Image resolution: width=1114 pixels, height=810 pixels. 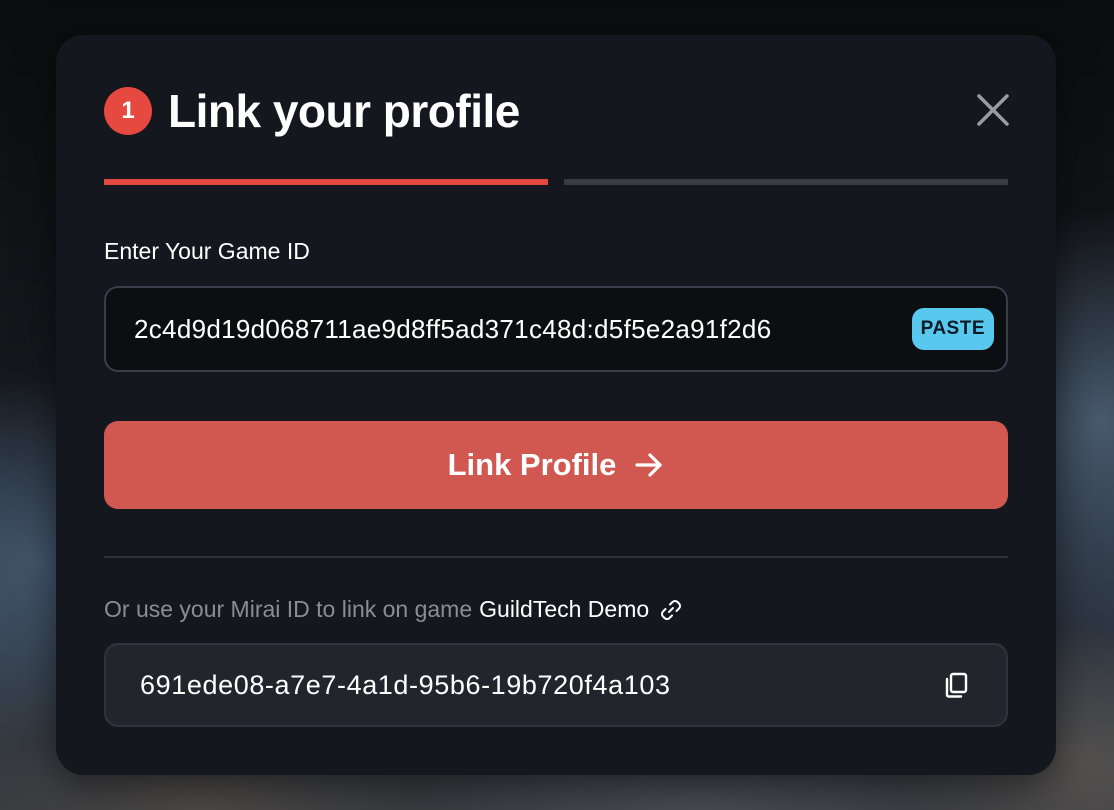 I want to click on copy-icon, so click(x=956, y=685).